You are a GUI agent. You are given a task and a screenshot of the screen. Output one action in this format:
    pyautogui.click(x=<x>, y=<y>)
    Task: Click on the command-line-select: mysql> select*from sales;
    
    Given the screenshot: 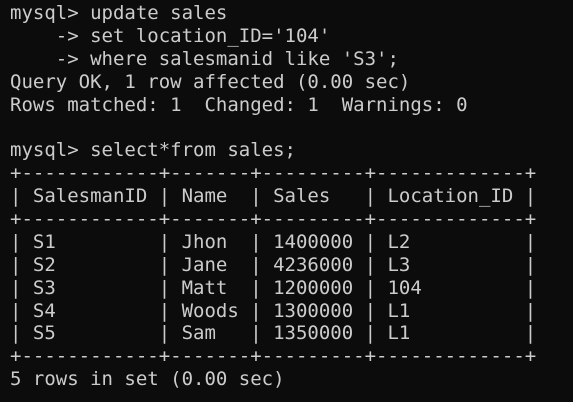 What is the action you would take?
    pyautogui.click(x=153, y=150)
    